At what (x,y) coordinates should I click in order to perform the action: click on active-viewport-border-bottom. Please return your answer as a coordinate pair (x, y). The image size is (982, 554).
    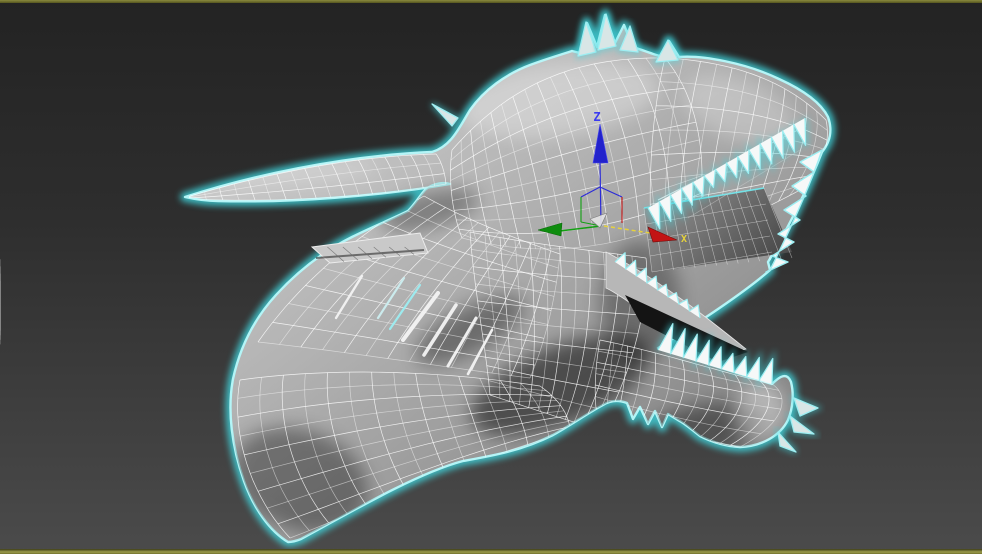
    Looking at the image, I should click on (491, 551).